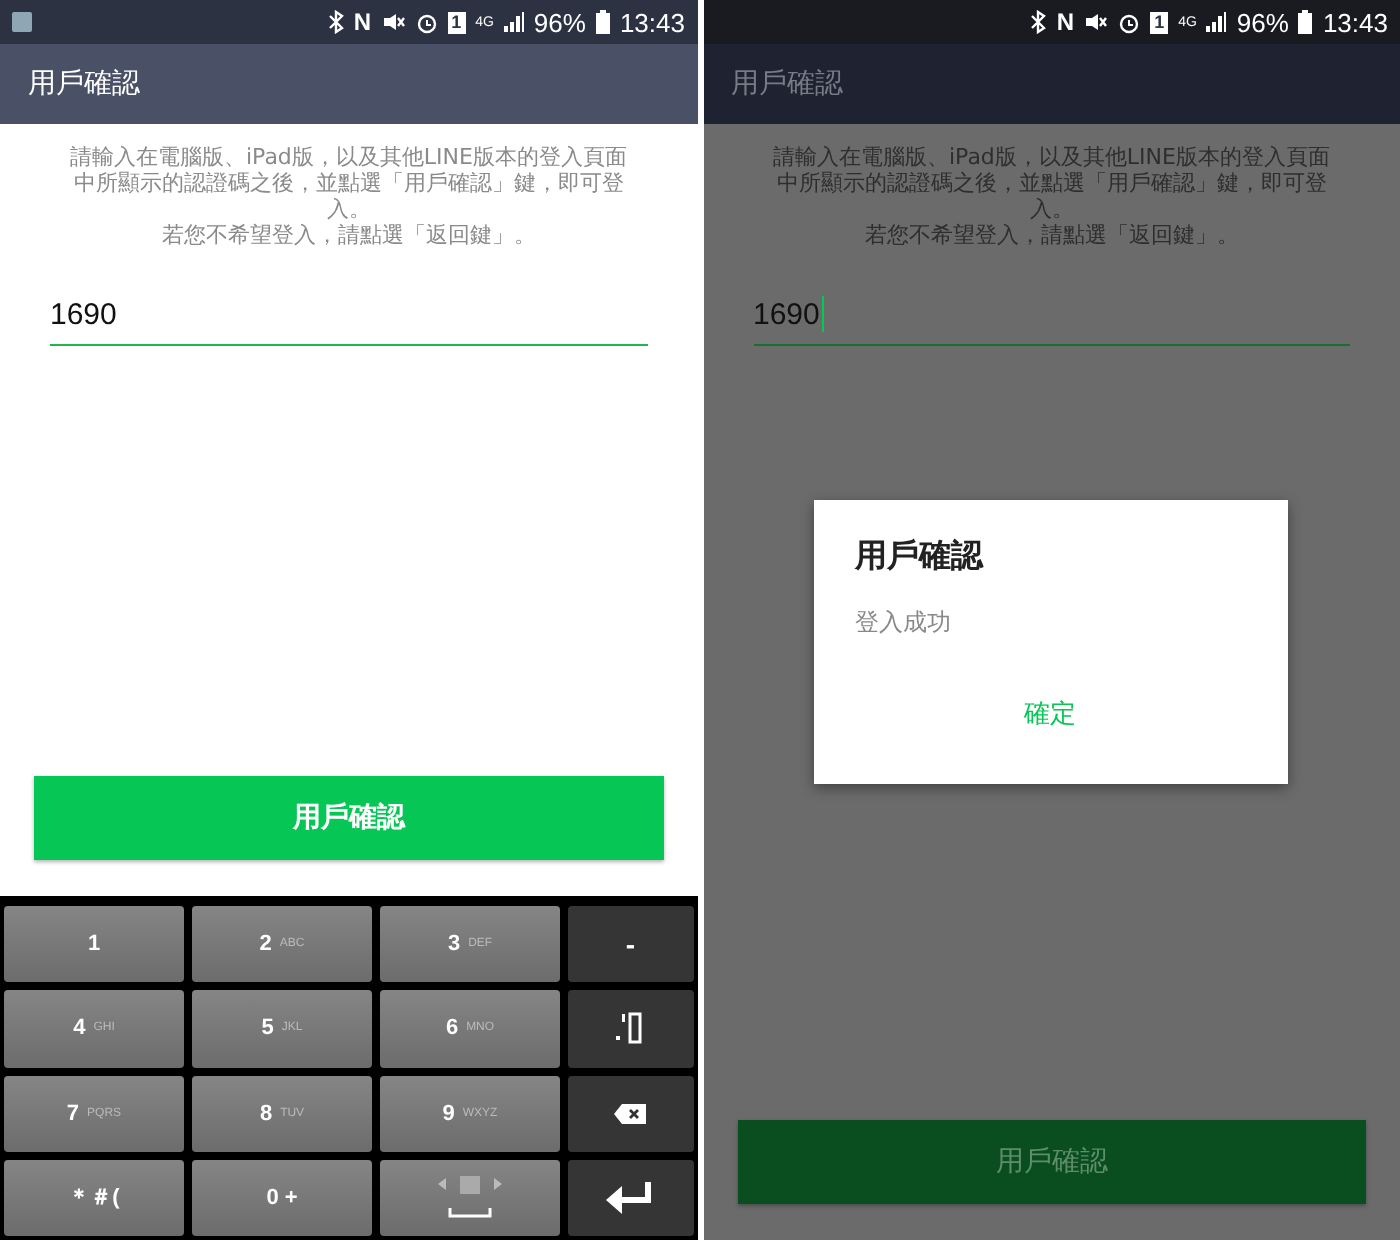 The height and width of the screenshot is (1240, 1400). What do you see at coordinates (22, 22) in the screenshot?
I see `notification-icon` at bounding box center [22, 22].